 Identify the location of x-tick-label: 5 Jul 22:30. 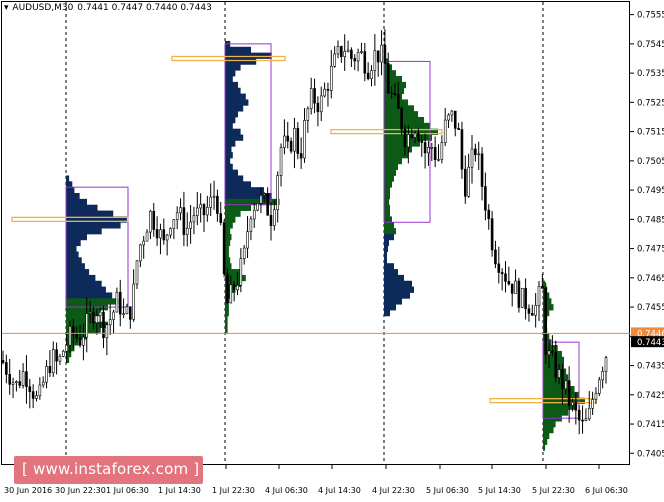
(553, 490).